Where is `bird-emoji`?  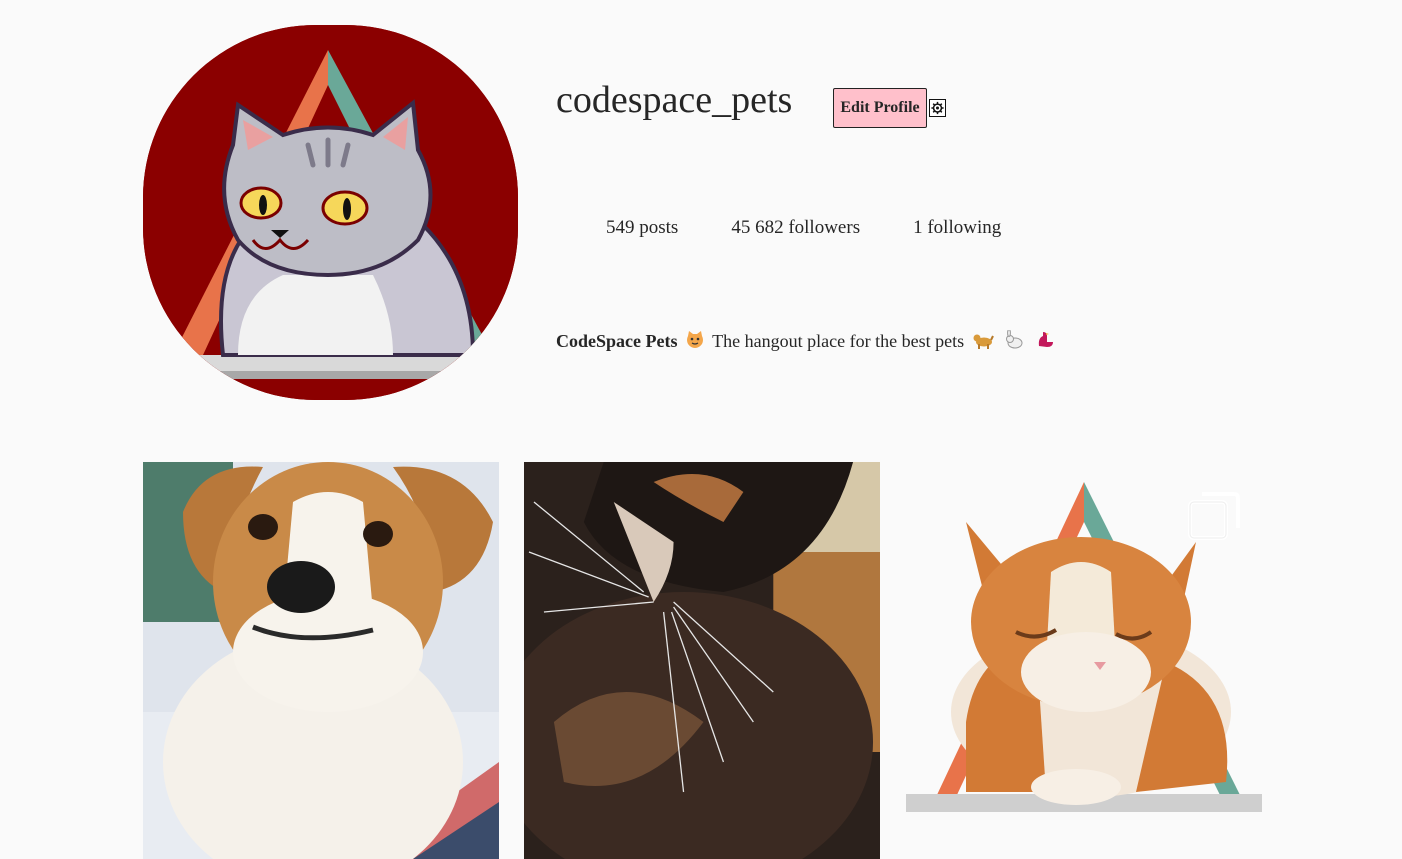 bird-emoji is located at coordinates (1045, 343).